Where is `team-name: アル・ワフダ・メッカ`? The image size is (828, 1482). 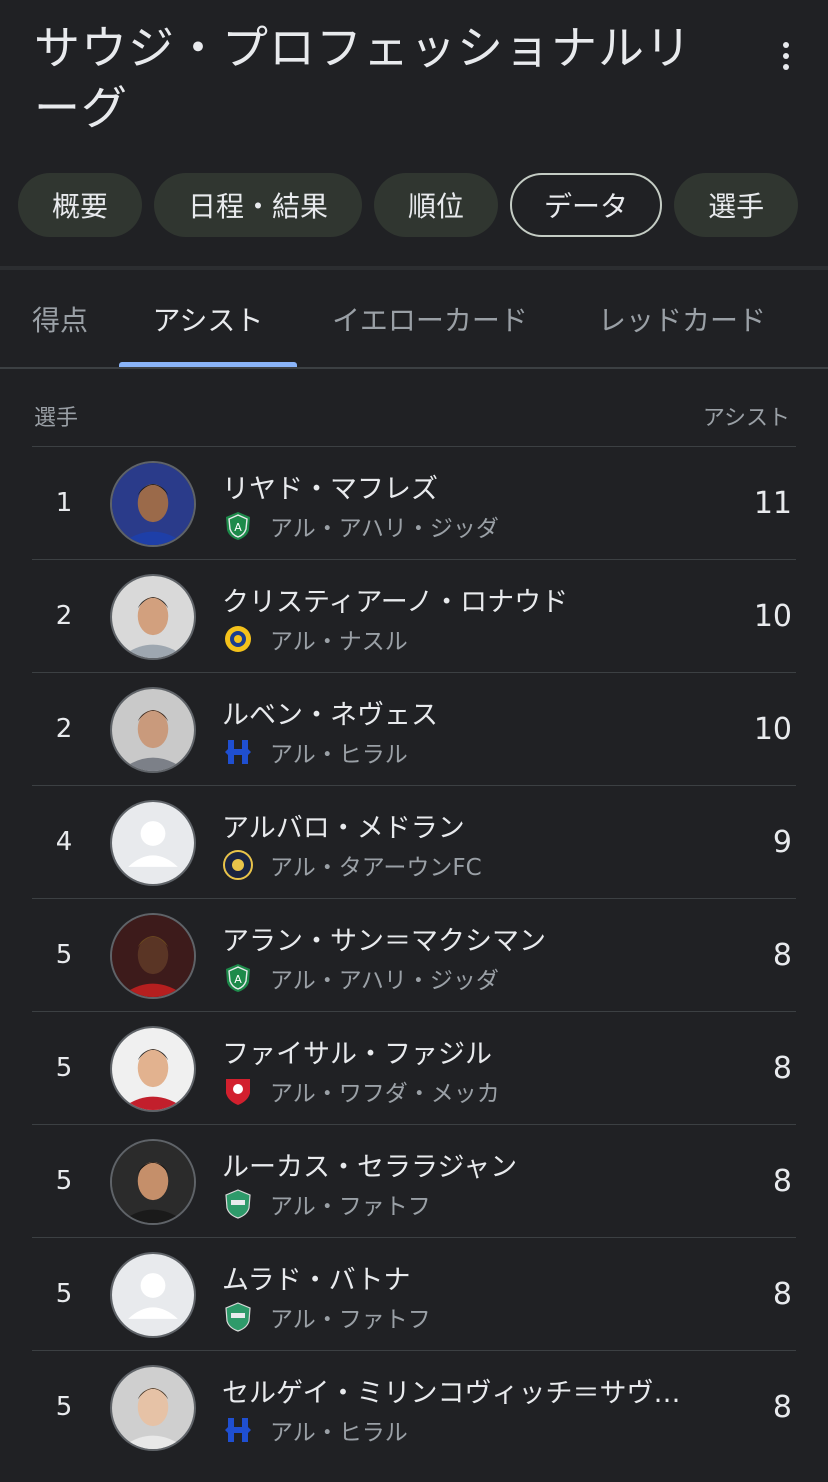
team-name: アル・ワフダ・メッカ is located at coordinates (385, 1094).